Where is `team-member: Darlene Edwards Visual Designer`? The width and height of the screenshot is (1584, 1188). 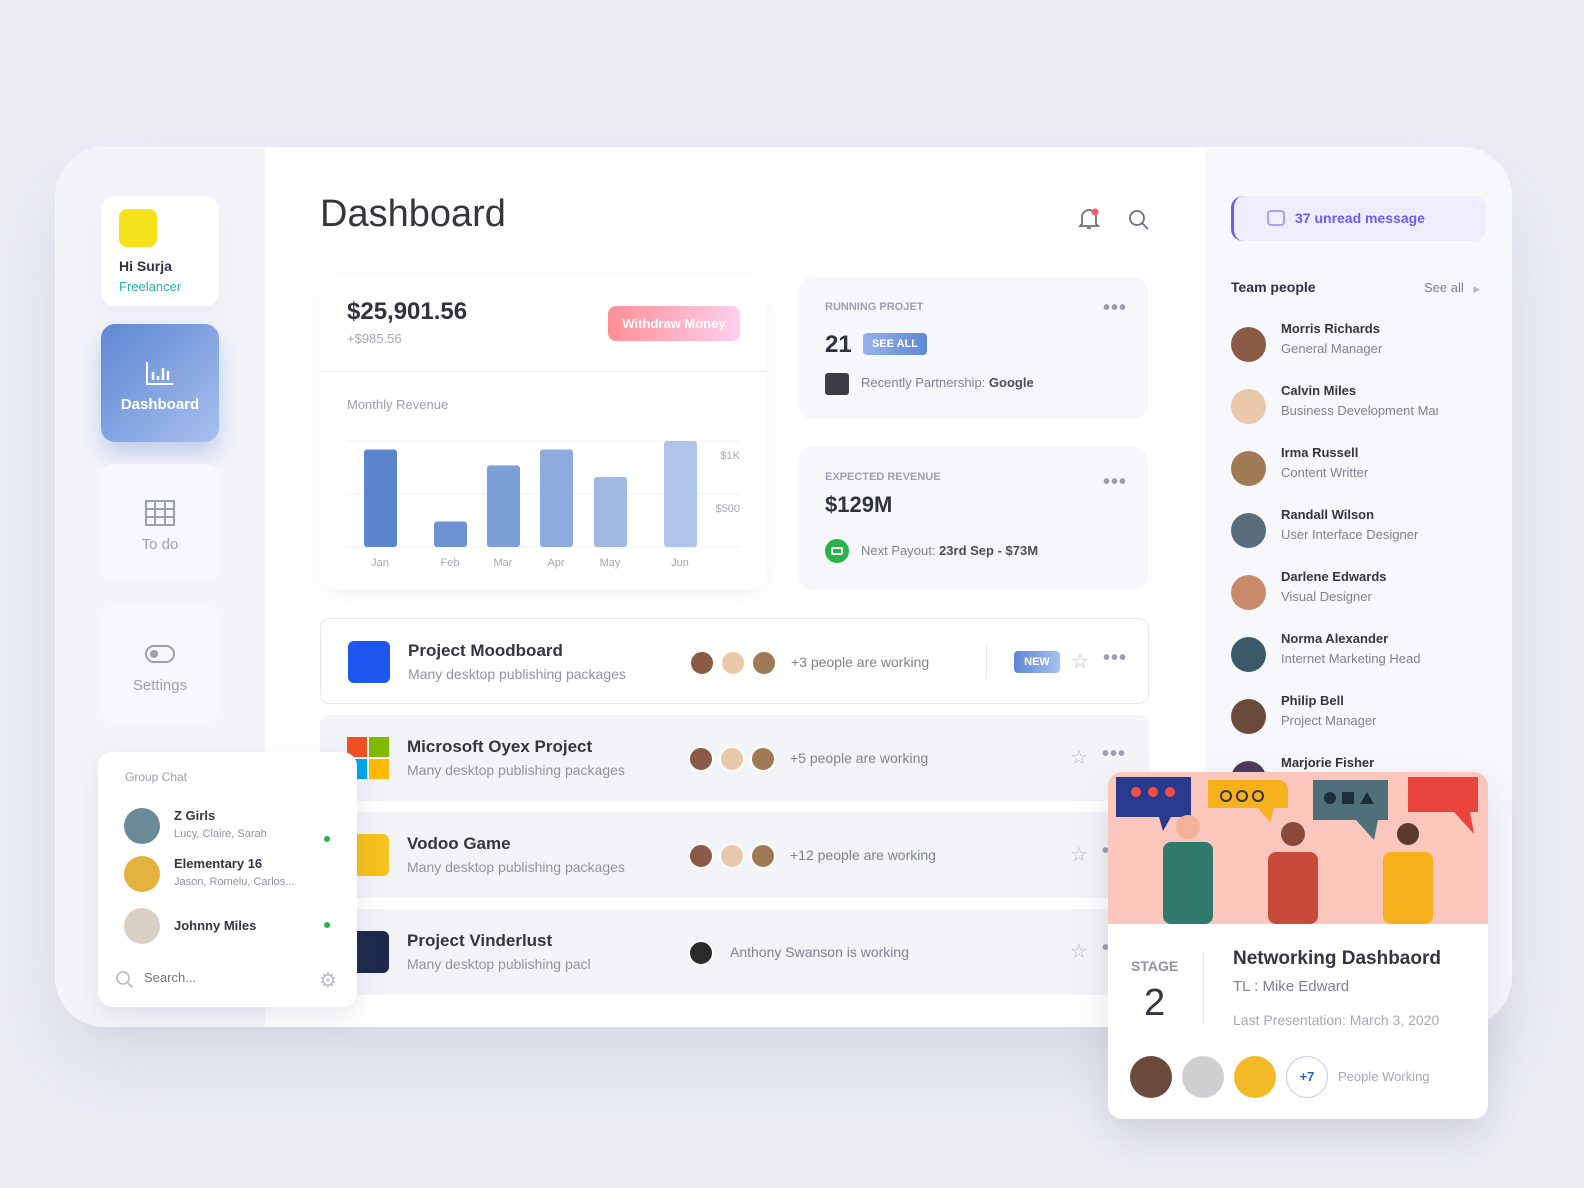
team-member: Darlene Edwards Visual Designer is located at coordinates (1356, 603).